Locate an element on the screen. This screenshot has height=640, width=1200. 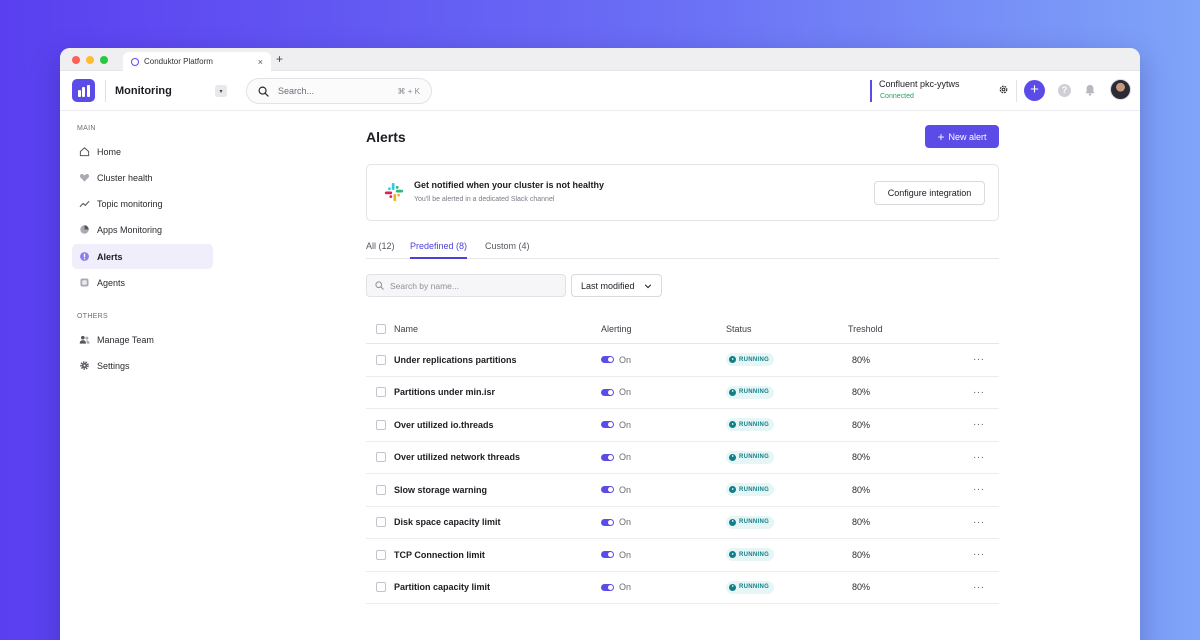
alert-icon is located at coordinates (84, 256).